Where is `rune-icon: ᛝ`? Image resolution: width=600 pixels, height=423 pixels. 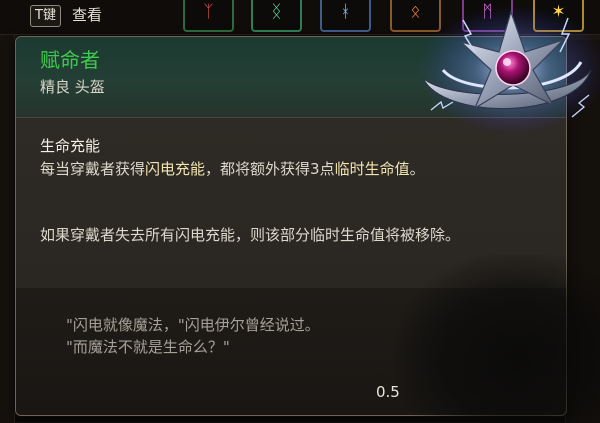 rune-icon: ᛝ is located at coordinates (276, 12).